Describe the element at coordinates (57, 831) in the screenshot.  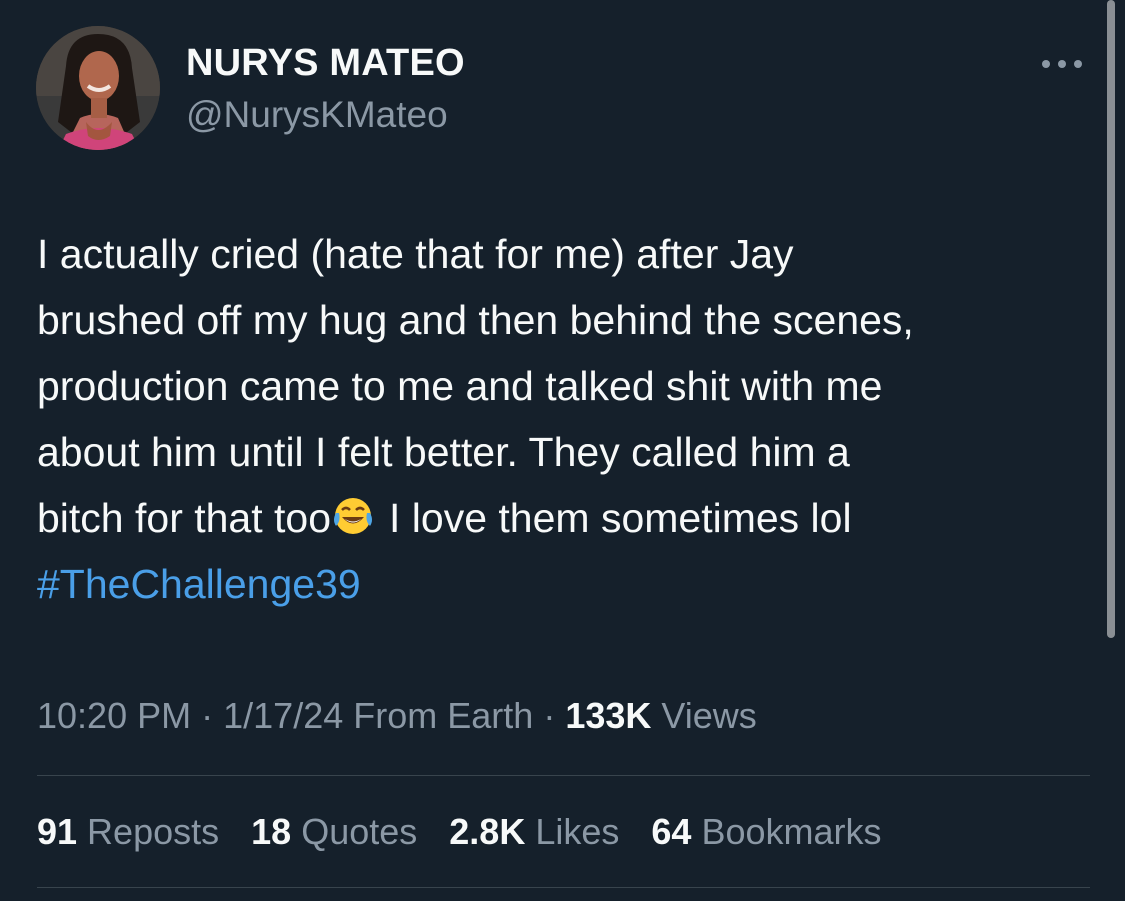
I see `reposts-count: 91` at that location.